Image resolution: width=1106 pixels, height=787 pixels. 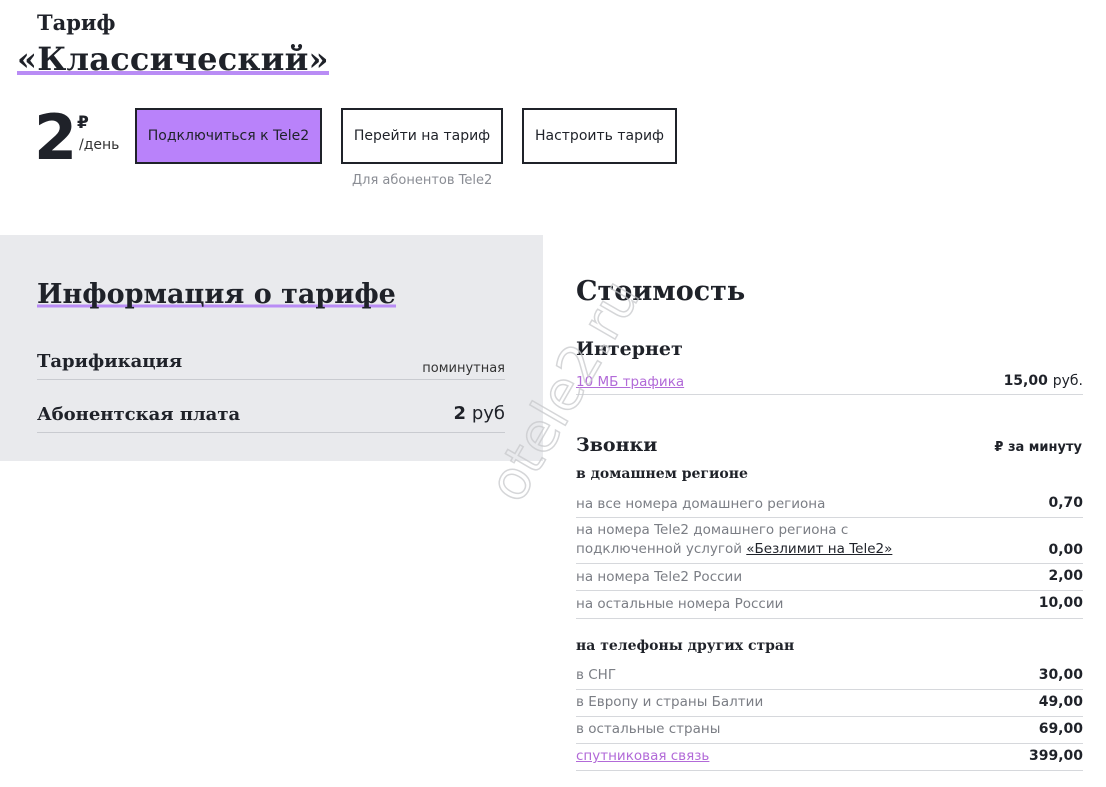 What do you see at coordinates (680, 604) in the screenshot?
I see `row-label: на остальные номера России` at bounding box center [680, 604].